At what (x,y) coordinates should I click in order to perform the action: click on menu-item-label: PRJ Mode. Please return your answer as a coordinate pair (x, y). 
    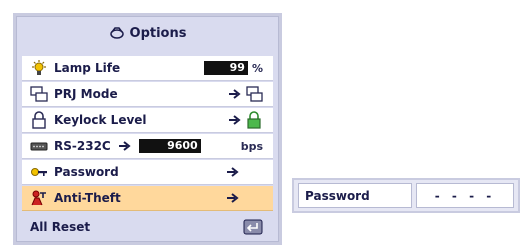
    Looking at the image, I should click on (86, 94).